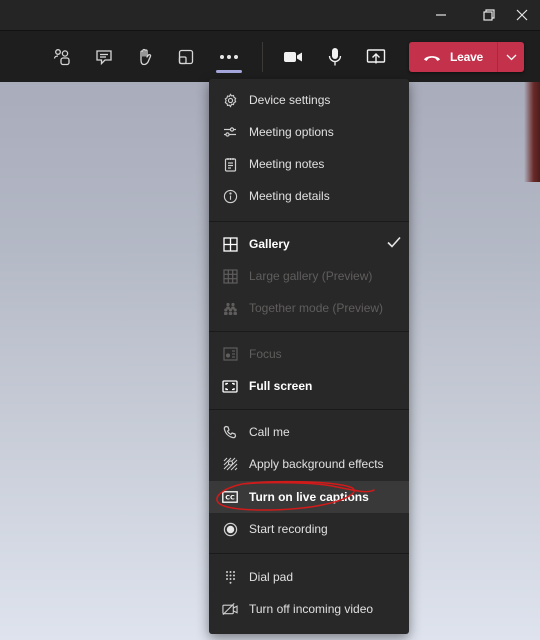  I want to click on breakout-rooms-icon, so click(186, 57).